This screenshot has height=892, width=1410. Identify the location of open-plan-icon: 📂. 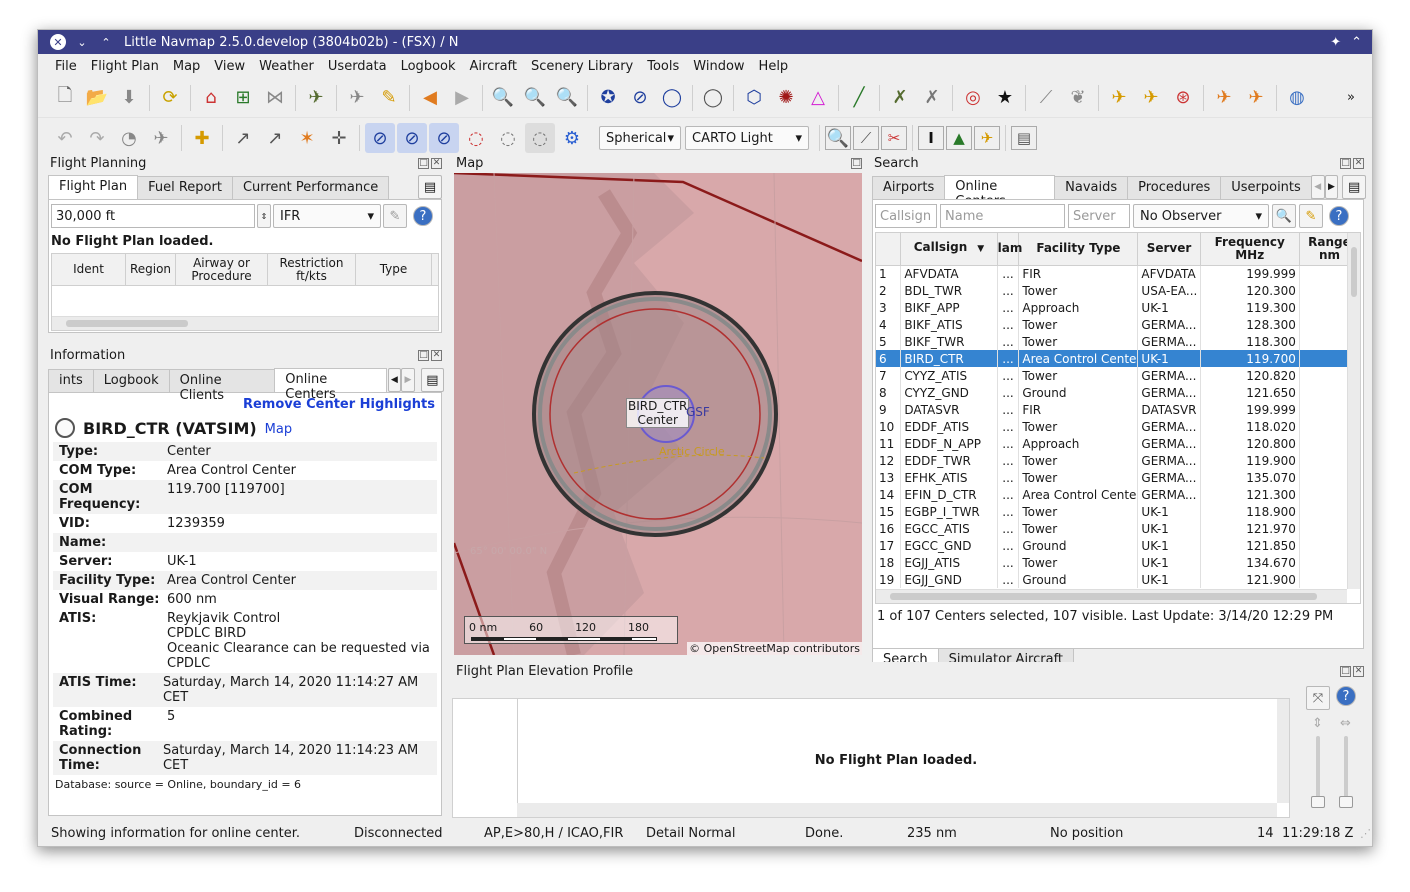
(97, 98).